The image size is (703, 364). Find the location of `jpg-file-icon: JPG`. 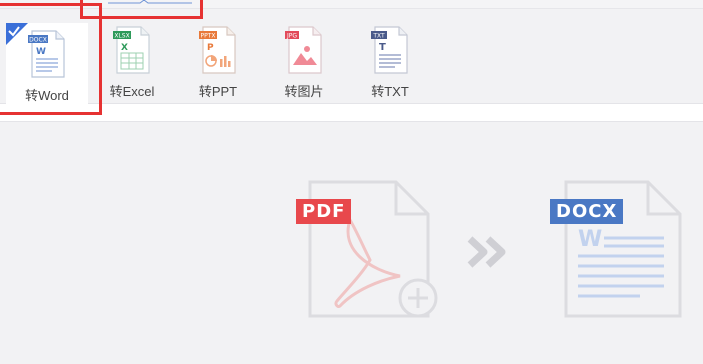

jpg-file-icon: JPG is located at coordinates (303, 50).